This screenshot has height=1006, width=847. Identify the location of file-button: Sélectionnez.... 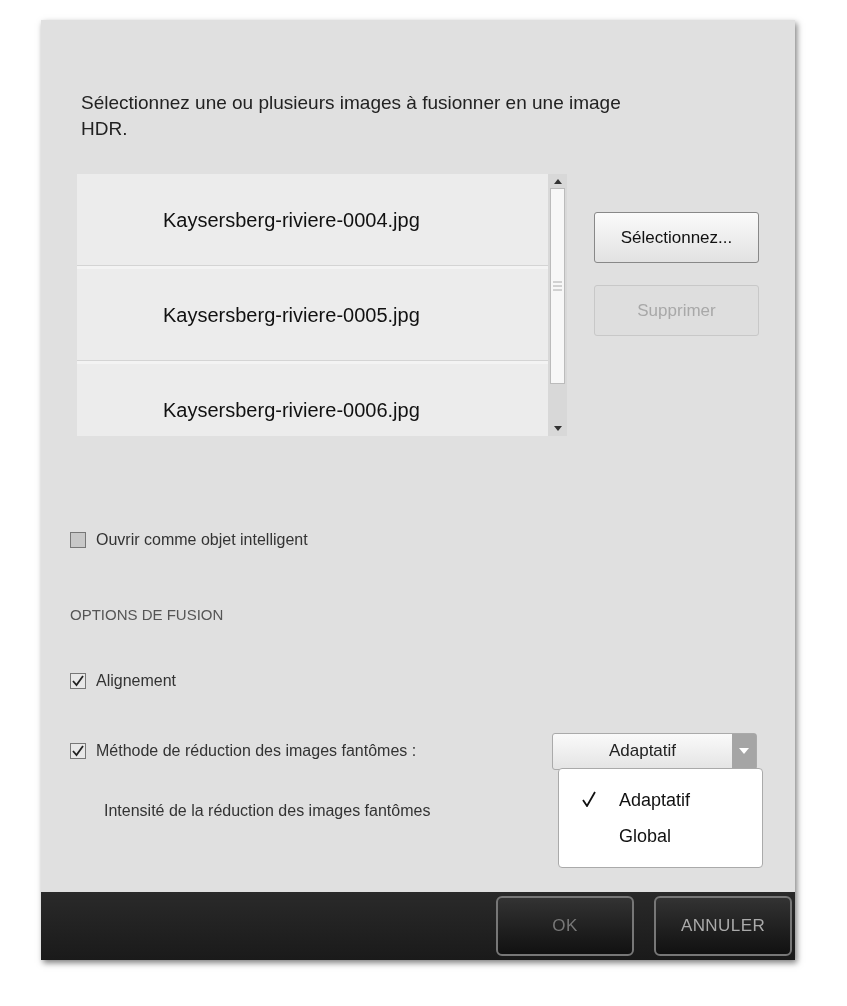
(676, 237).